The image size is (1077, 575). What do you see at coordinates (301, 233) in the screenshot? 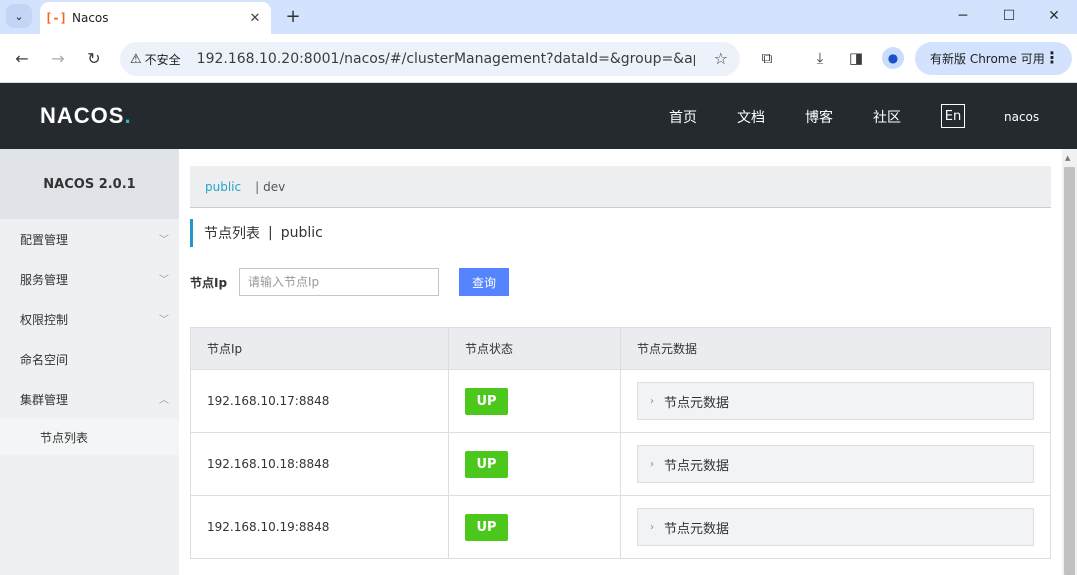
I see `page-title-namespace: public` at bounding box center [301, 233].